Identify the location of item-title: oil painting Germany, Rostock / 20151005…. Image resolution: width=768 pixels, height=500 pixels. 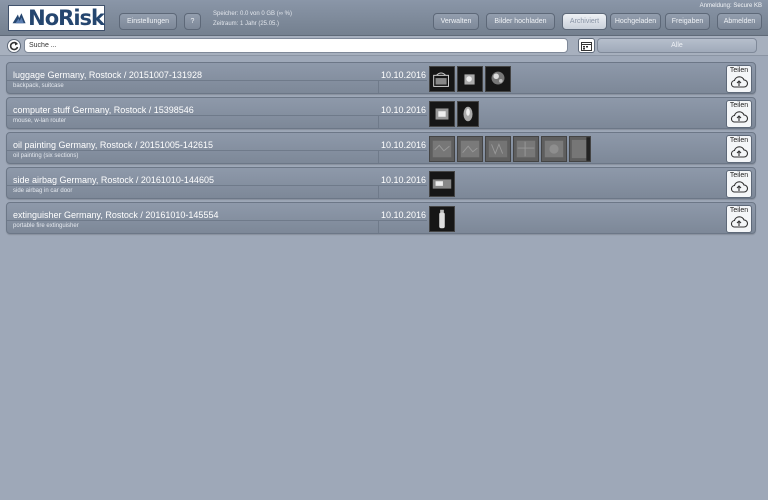
(113, 145).